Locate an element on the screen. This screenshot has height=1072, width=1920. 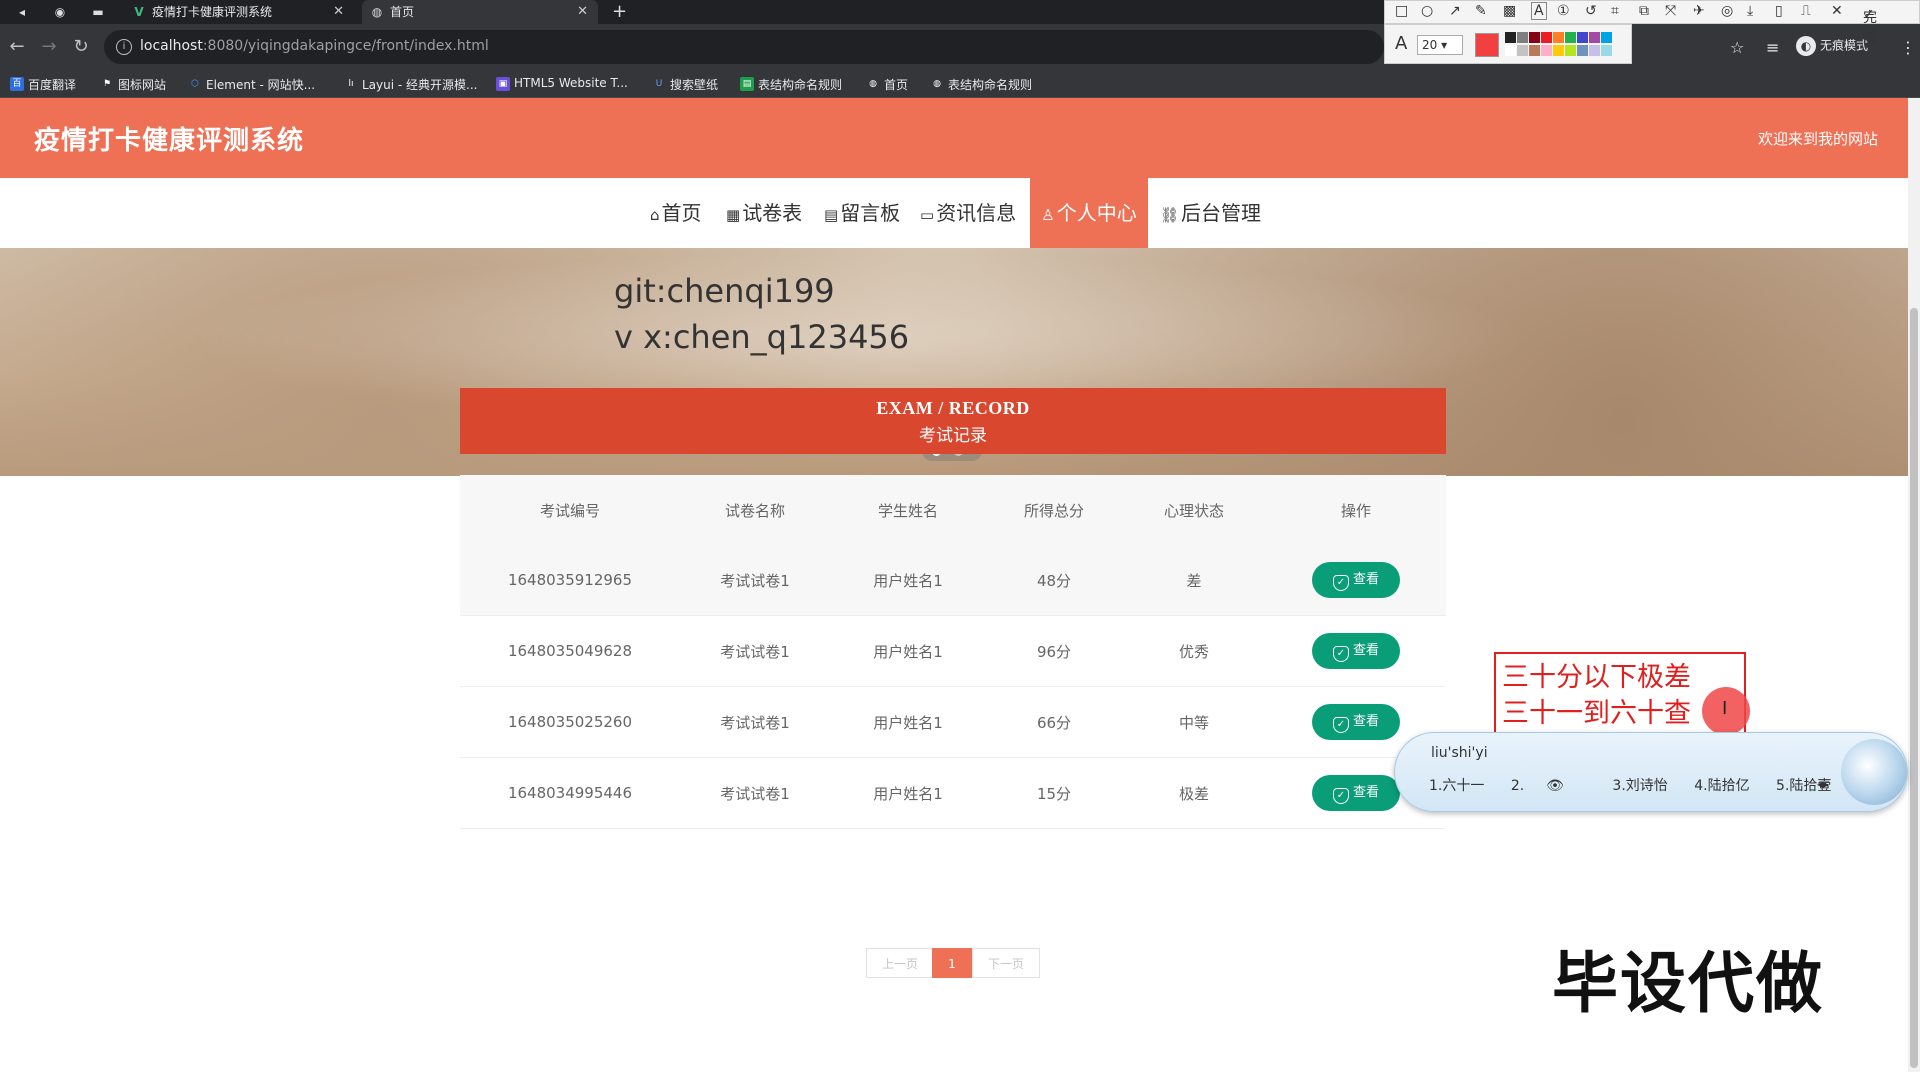
number-tool-icon: ① is located at coordinates (1563, 11).